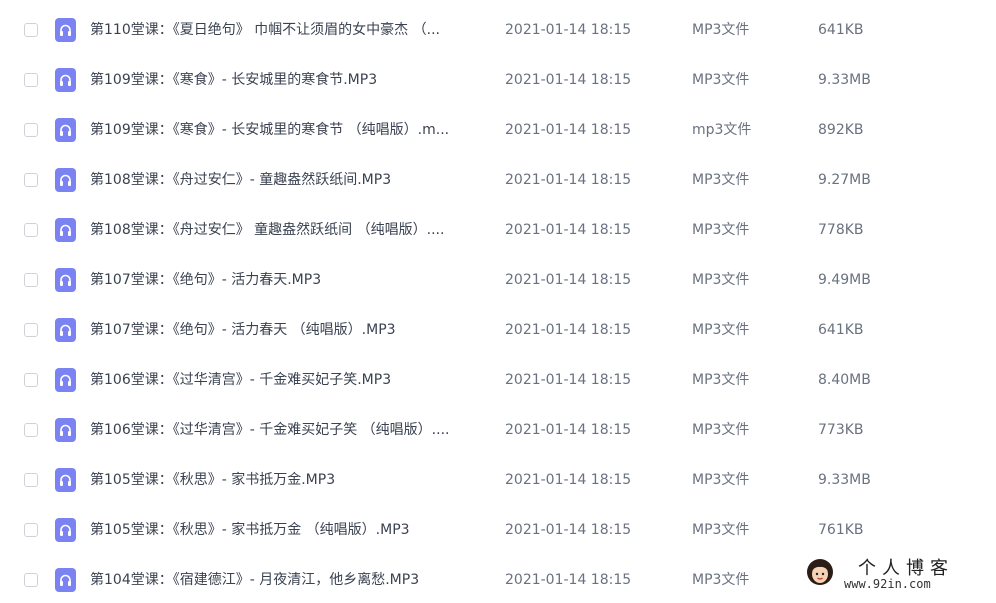 Image resolution: width=996 pixels, height=603 pixels. I want to click on avatar-icon, so click(820, 572).